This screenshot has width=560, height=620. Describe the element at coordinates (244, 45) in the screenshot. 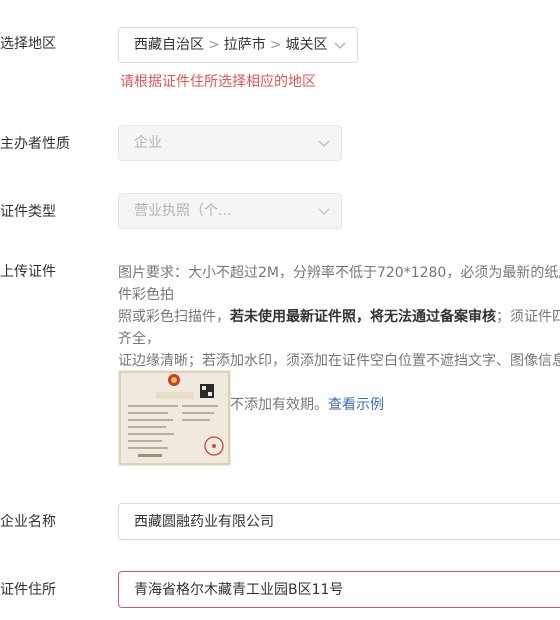

I see `region-city: 拉萨市` at that location.